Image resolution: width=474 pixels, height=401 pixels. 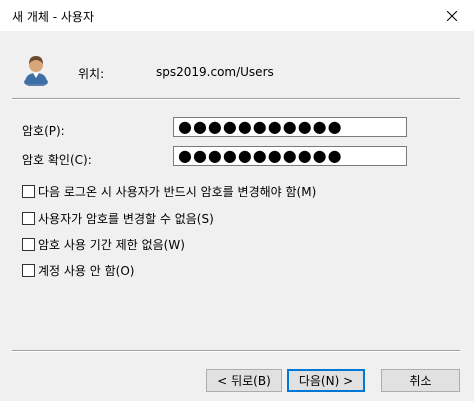 I want to click on password-value: ●●●●●●●●●●●, so click(x=260, y=126).